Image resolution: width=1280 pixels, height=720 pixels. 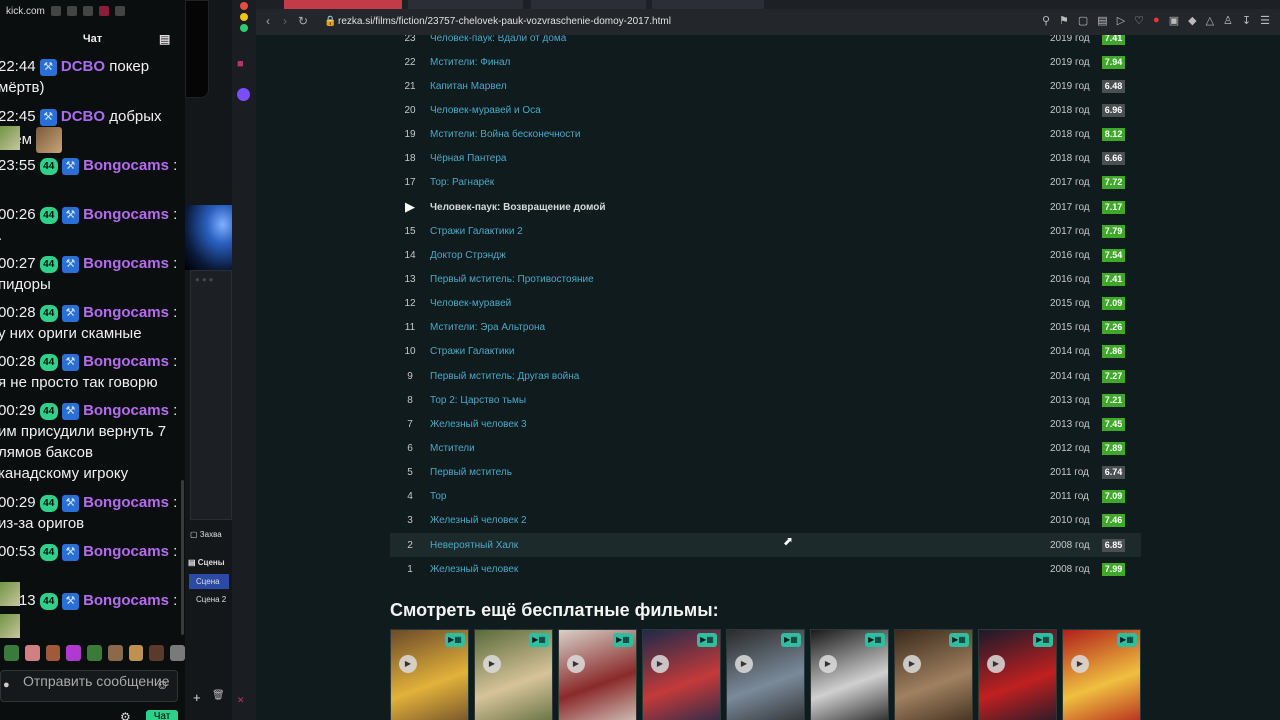 I want to click on chat-input: ● Отправить сообщение ☺, so click(x=89, y=686).